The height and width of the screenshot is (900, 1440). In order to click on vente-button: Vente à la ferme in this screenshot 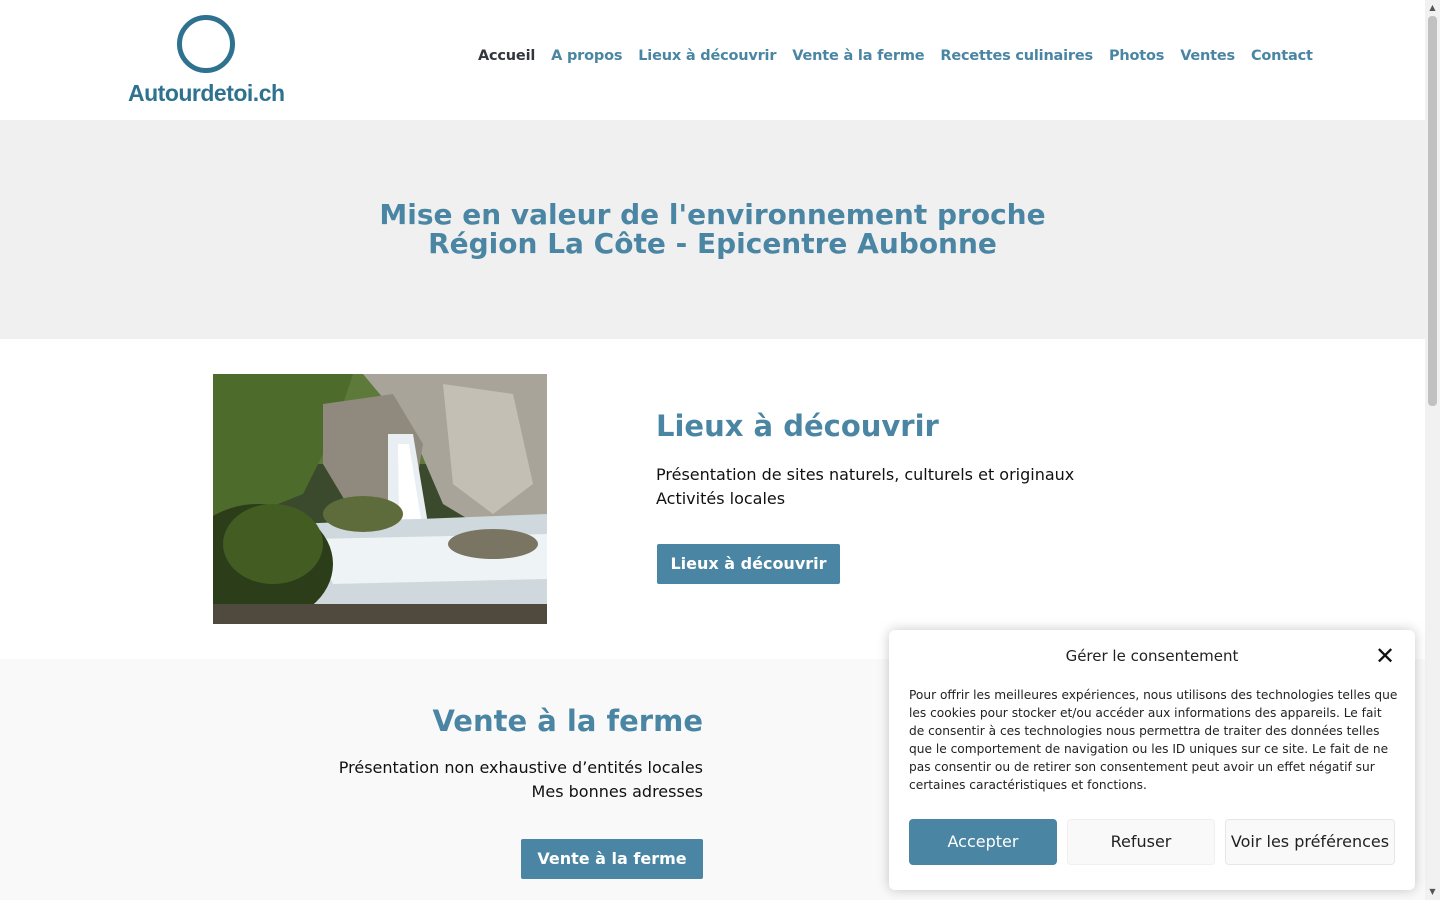, I will do `click(612, 859)`.